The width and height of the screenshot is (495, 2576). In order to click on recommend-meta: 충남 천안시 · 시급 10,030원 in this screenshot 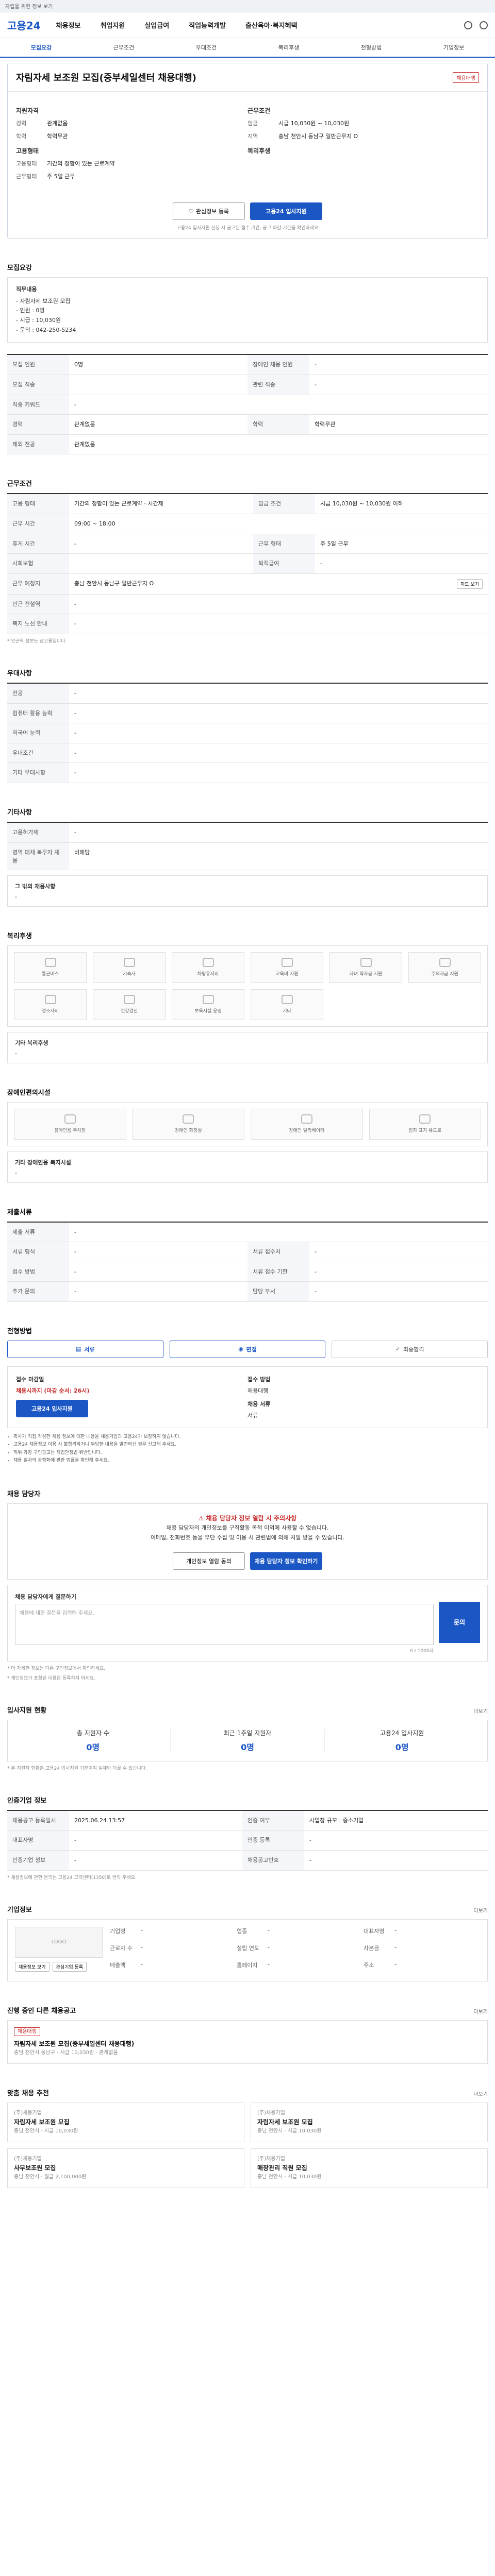, I will do `click(46, 2131)`.